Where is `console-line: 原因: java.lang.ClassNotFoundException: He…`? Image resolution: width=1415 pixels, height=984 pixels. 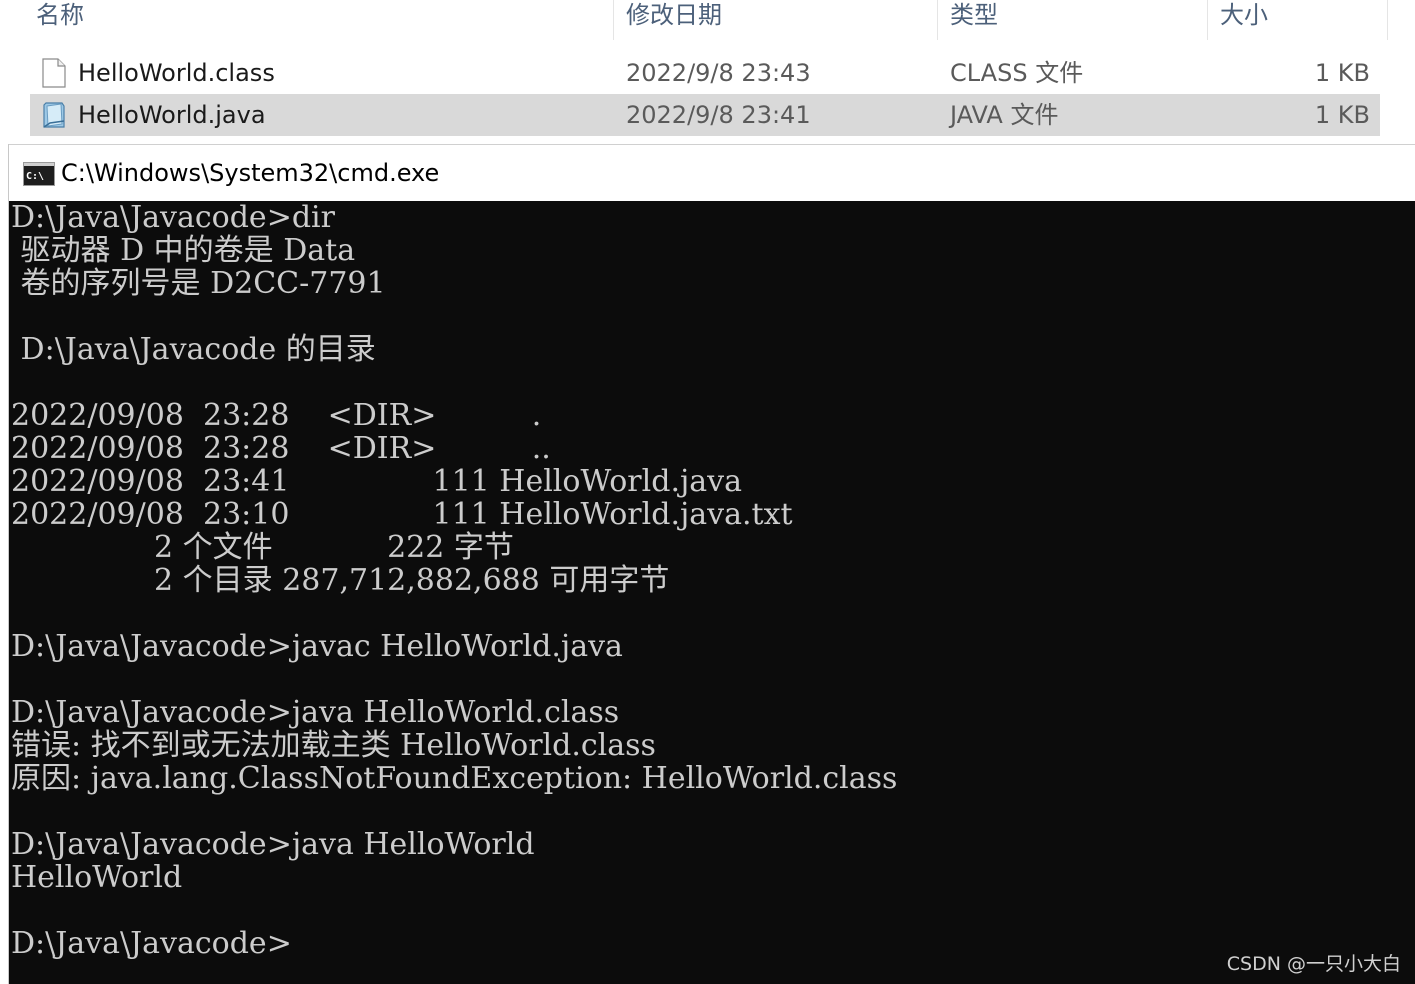 console-line: 原因: java.lang.ClassNotFoundException: He… is located at coordinates (454, 778).